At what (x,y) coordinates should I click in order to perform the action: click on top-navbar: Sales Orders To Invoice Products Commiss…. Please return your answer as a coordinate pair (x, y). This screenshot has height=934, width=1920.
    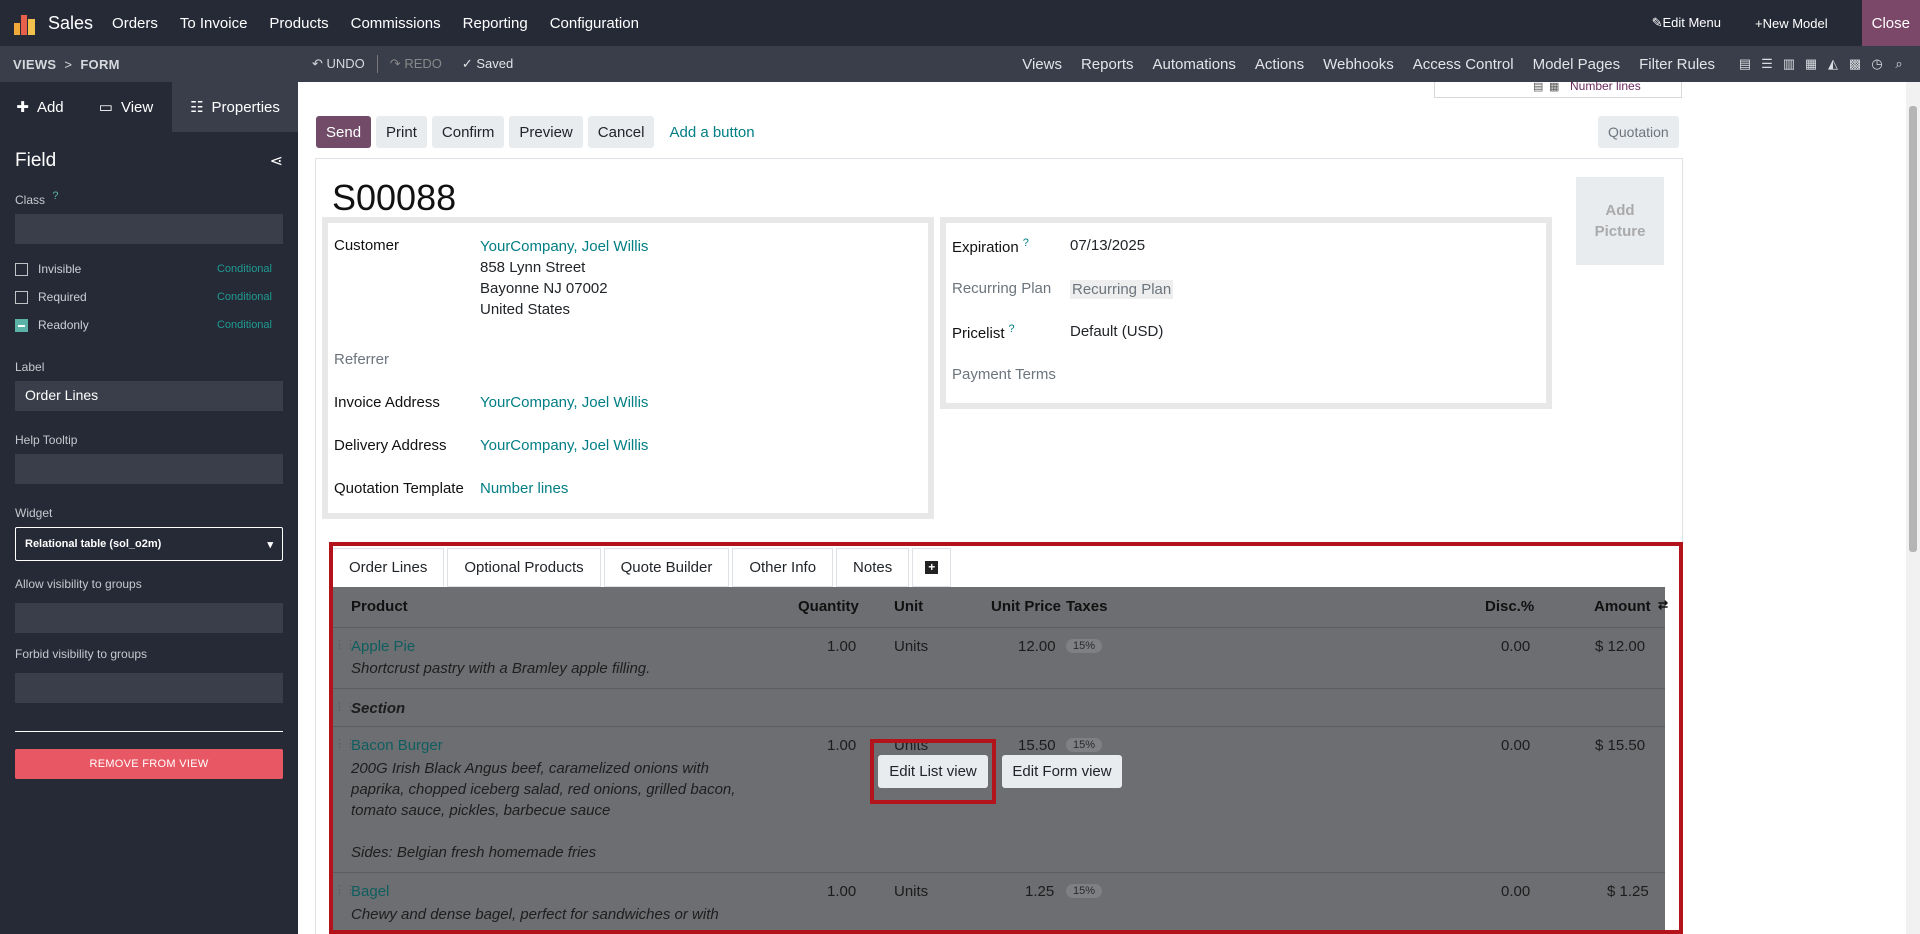
    Looking at the image, I should click on (960, 23).